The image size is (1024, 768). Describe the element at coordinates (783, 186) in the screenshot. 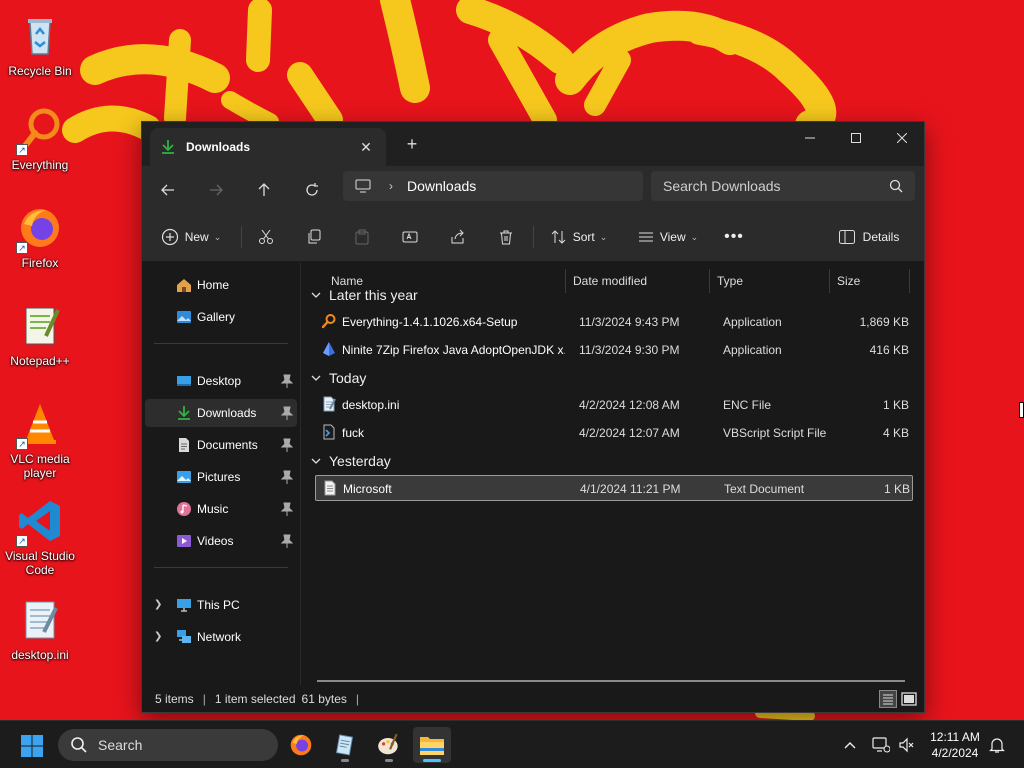

I see `search-input: Search Downloads` at that location.